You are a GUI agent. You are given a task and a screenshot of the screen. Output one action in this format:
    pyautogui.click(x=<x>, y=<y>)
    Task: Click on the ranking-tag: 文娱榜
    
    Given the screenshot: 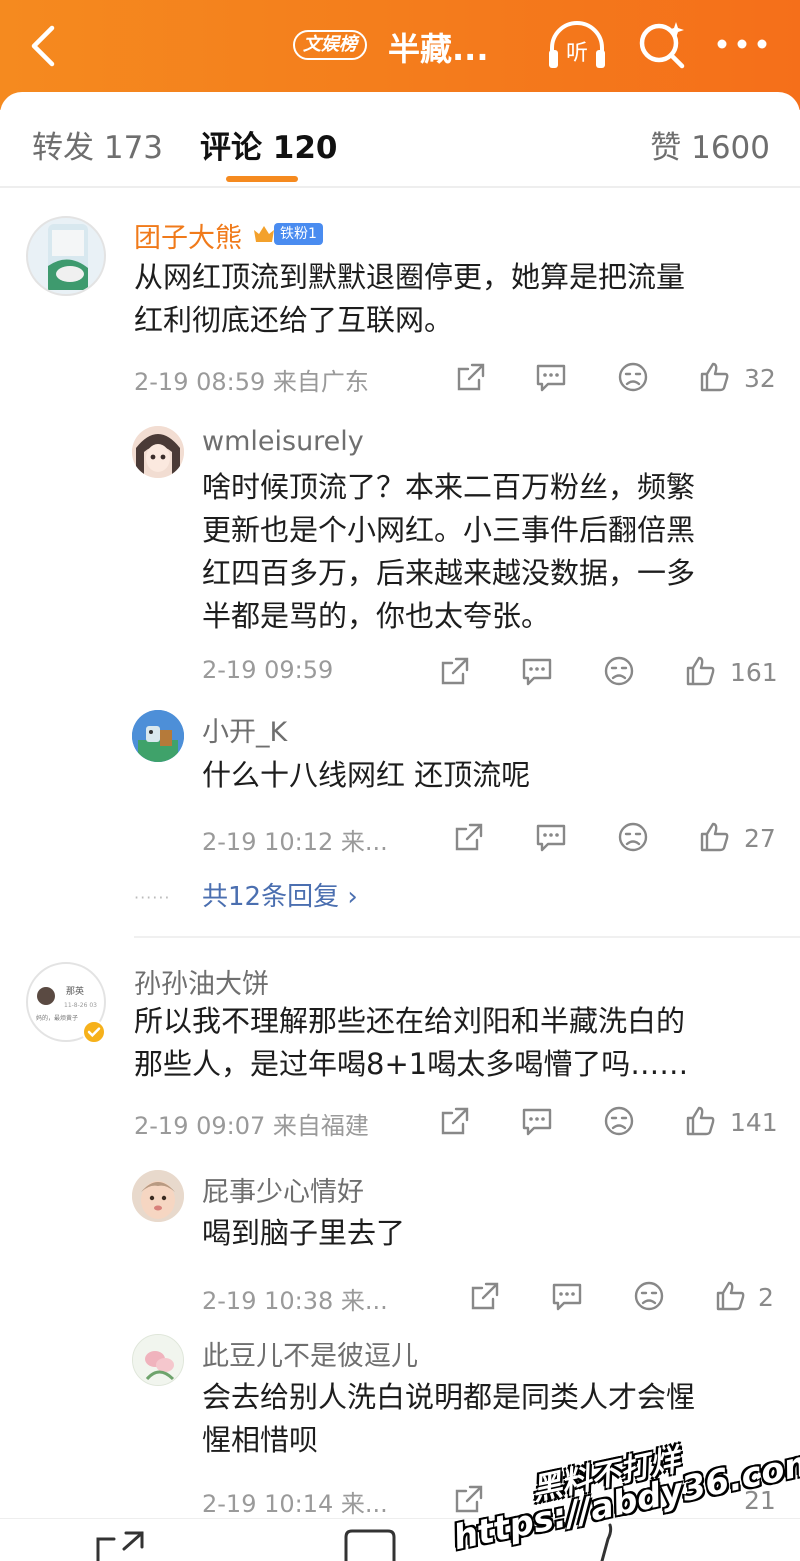 What is the action you would take?
    pyautogui.click(x=330, y=45)
    